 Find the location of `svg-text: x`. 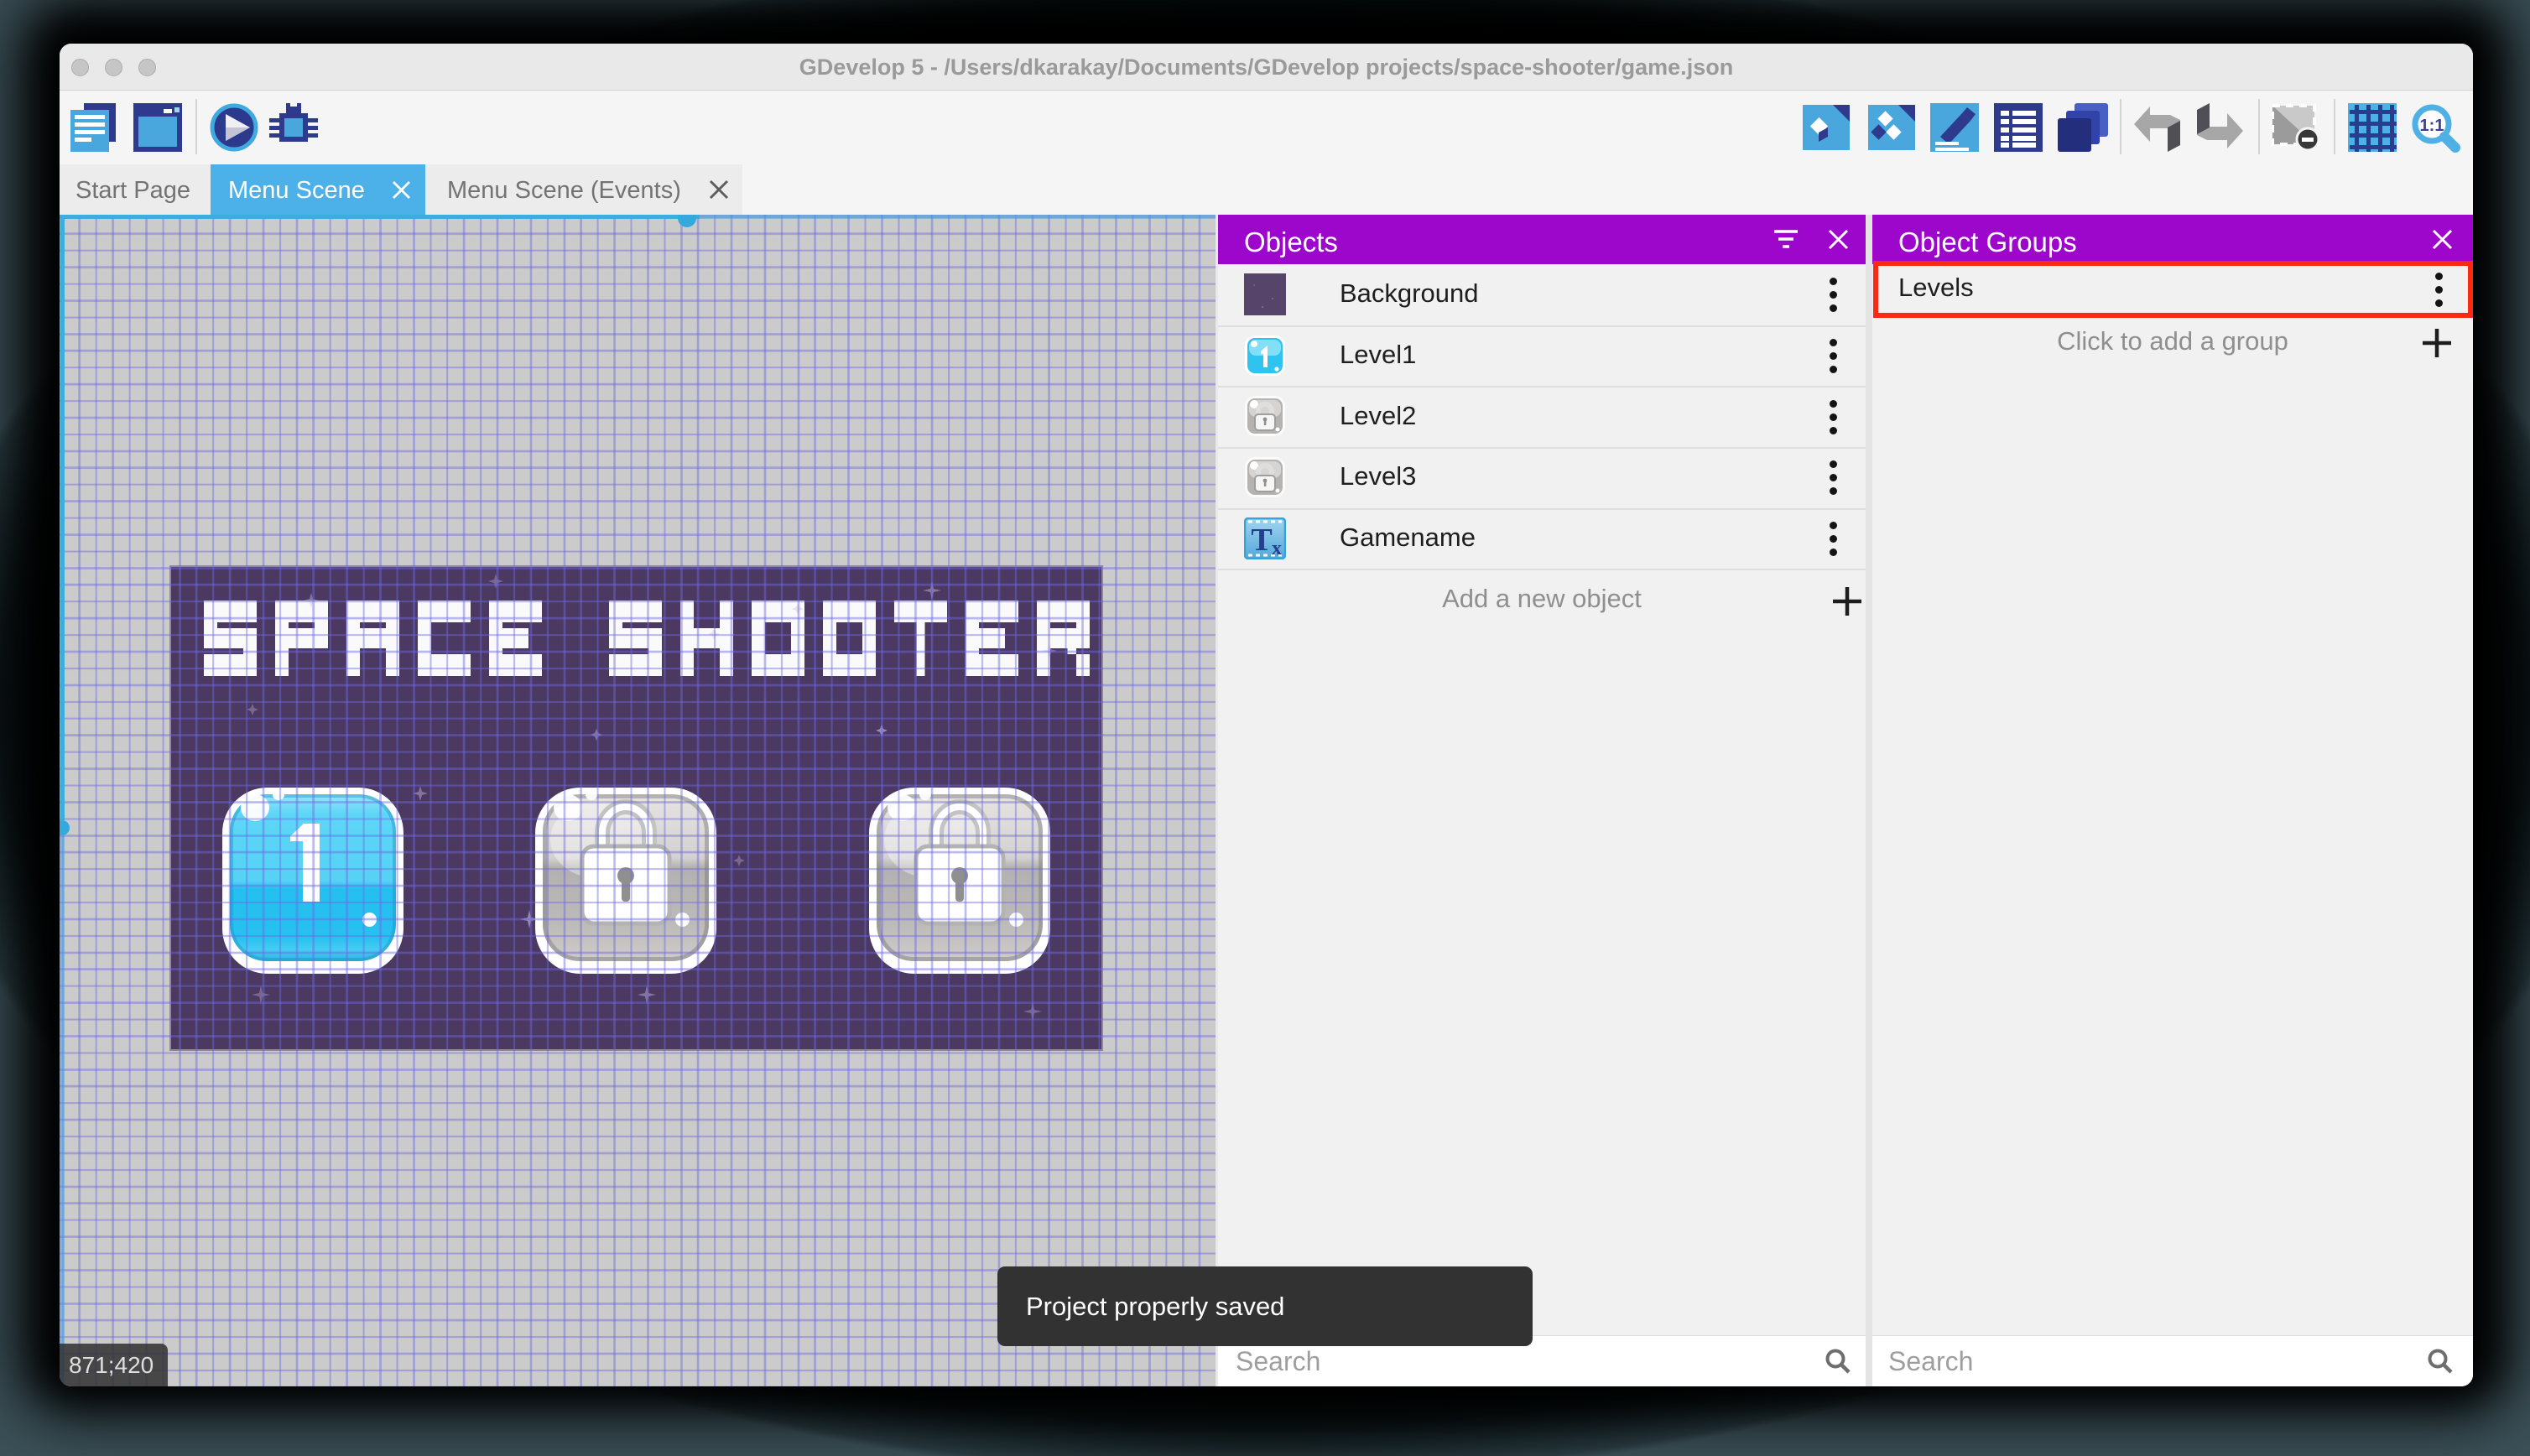

svg-text: x is located at coordinates (1277, 548).